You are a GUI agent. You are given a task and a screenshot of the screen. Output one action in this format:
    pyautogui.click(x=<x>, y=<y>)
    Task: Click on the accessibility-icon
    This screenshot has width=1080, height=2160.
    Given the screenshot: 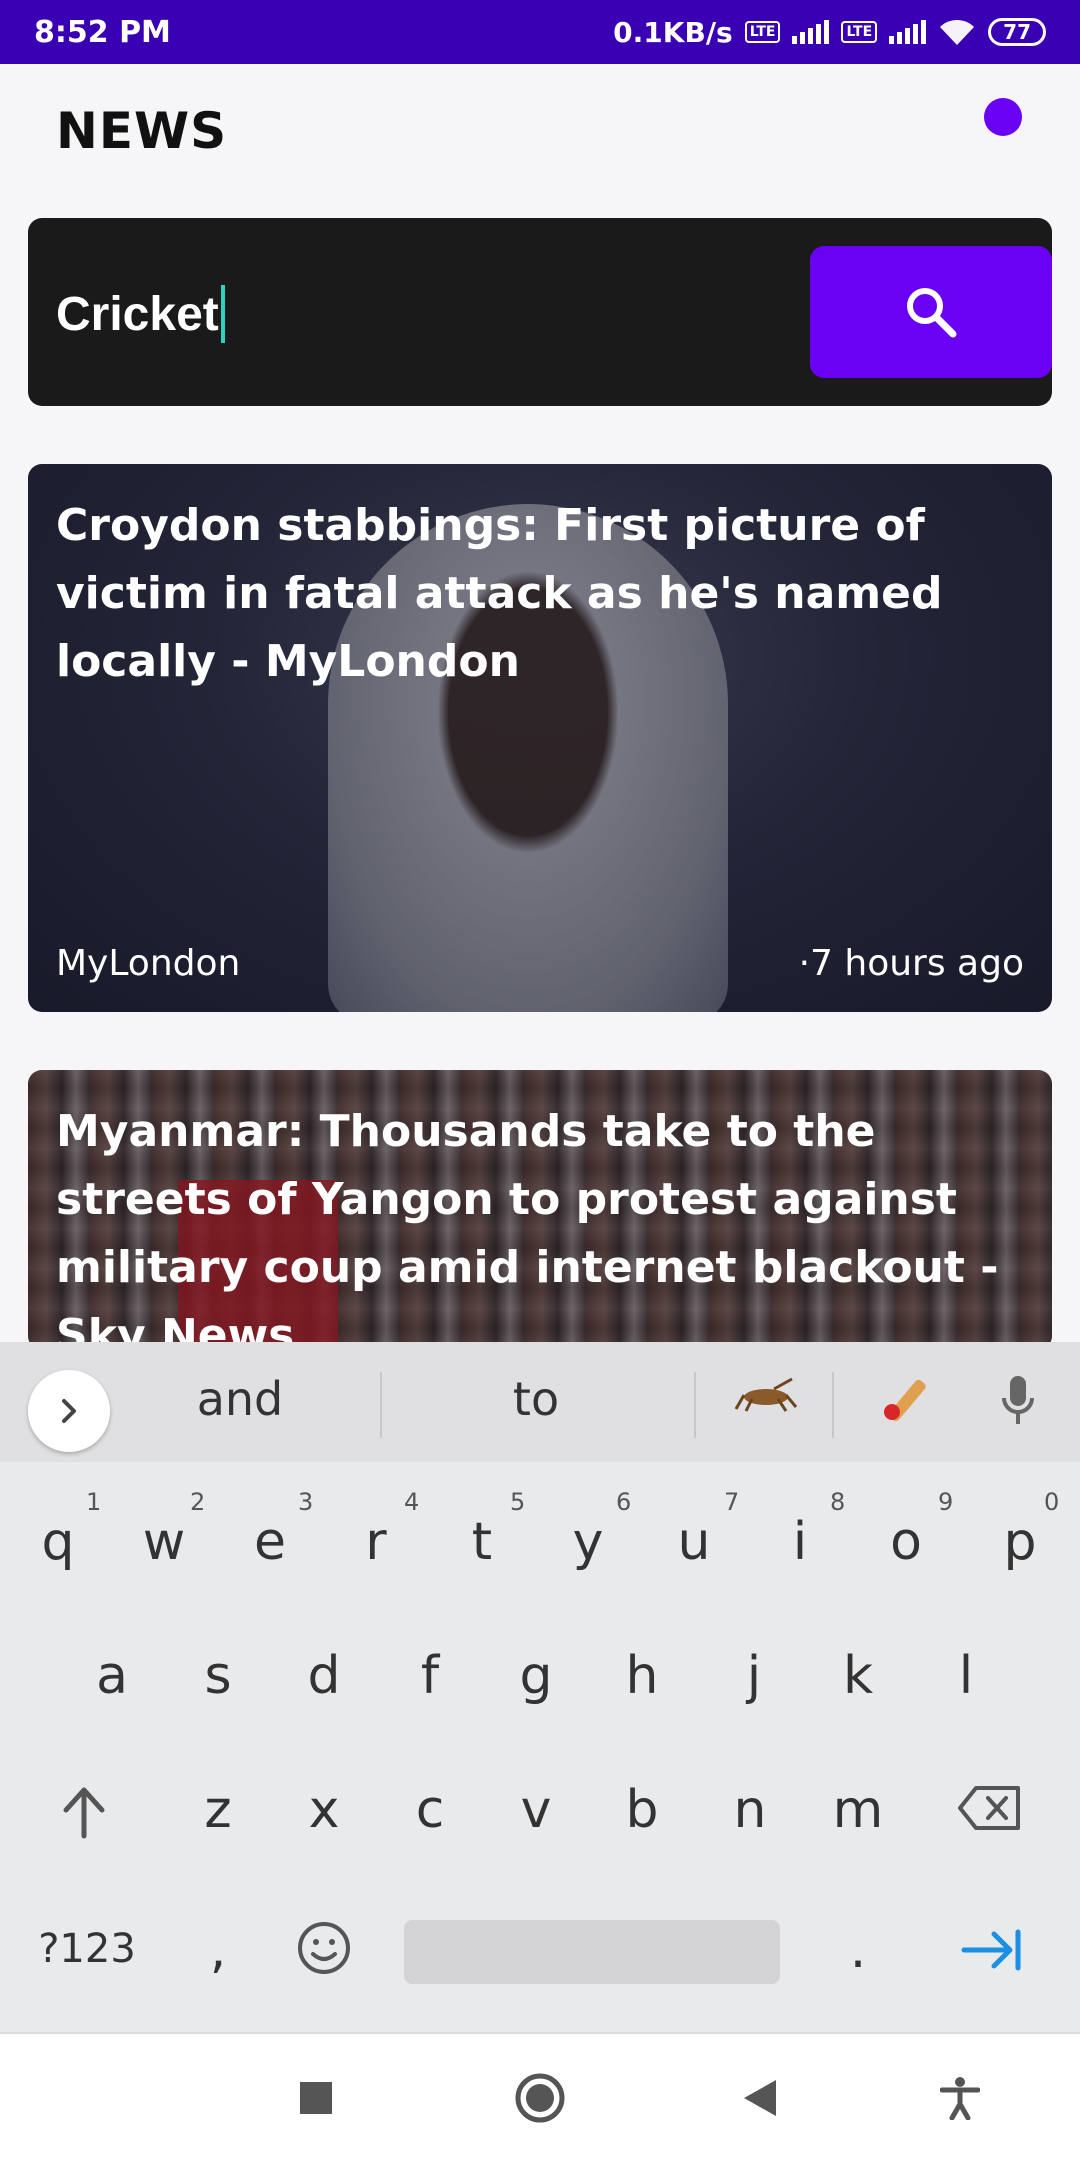 What is the action you would take?
    pyautogui.click(x=960, y=2098)
    